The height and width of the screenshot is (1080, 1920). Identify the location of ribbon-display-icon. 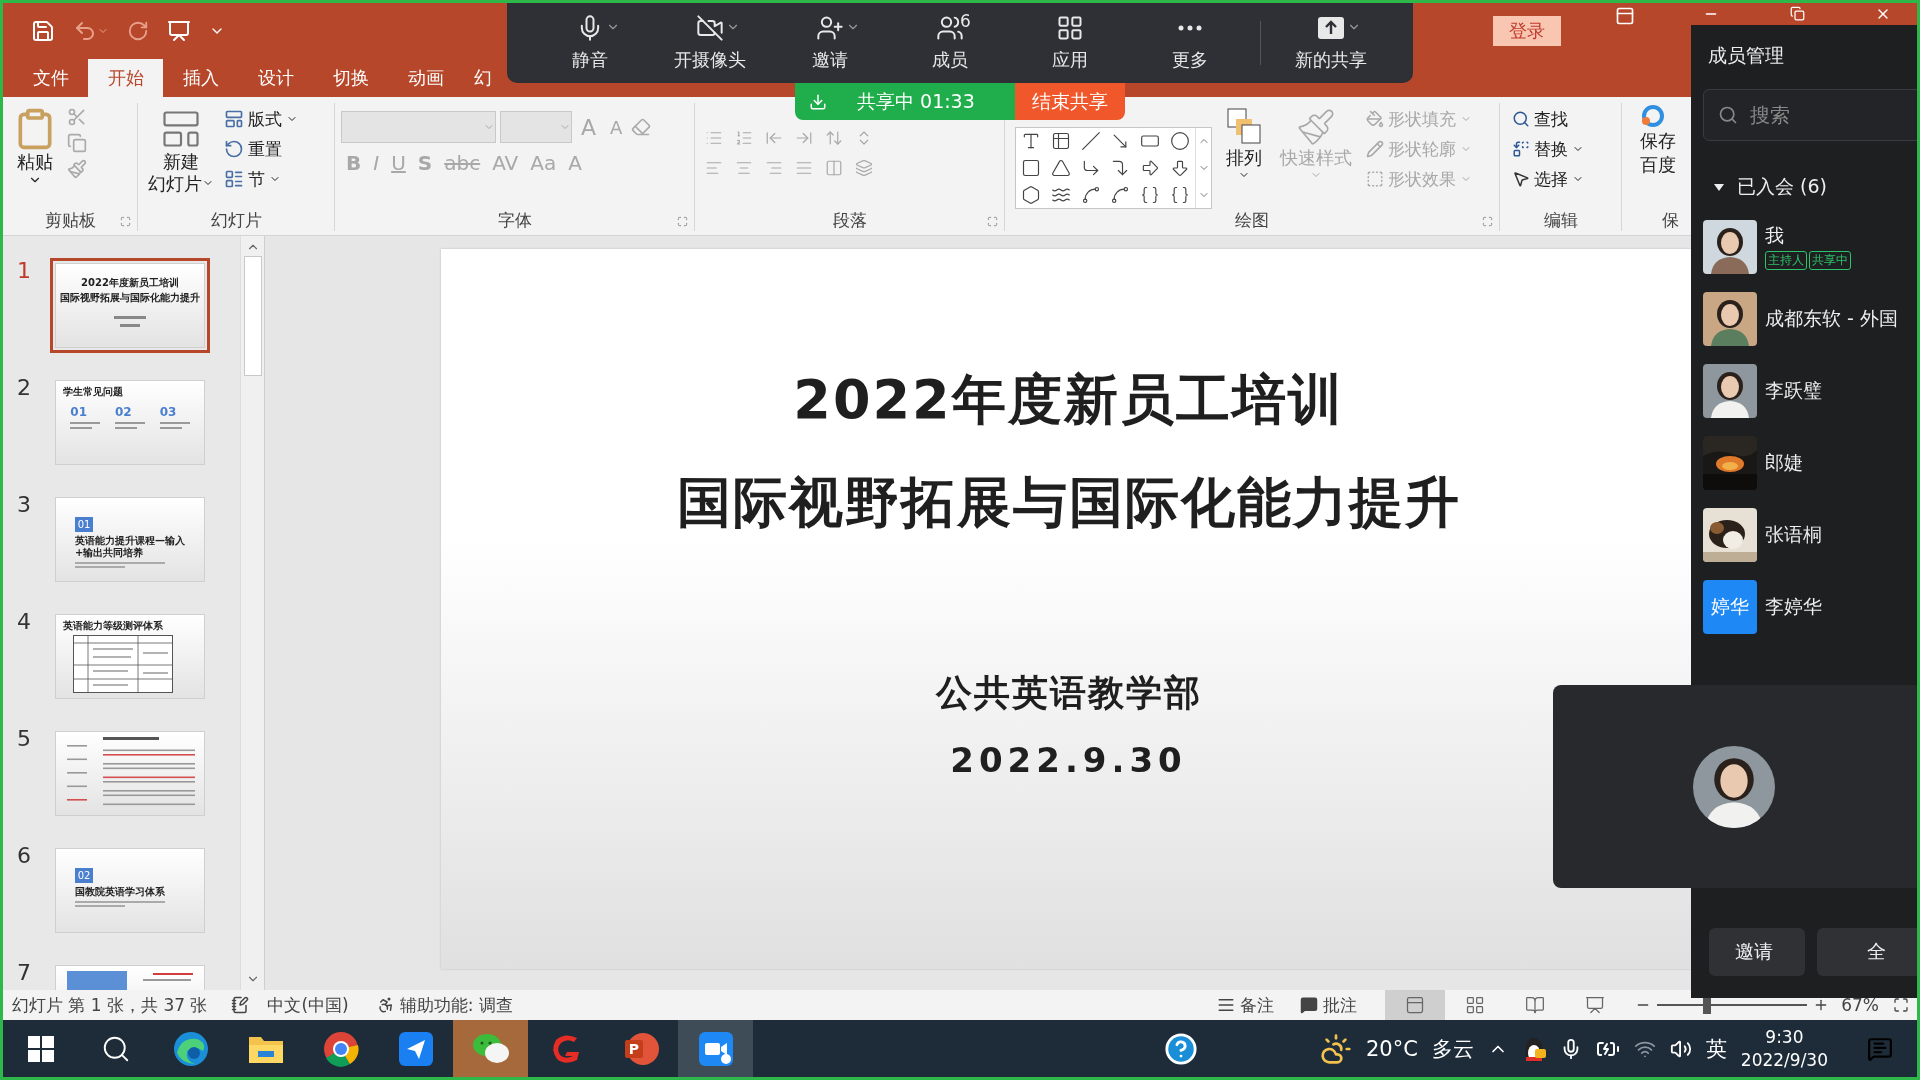
(1625, 16).